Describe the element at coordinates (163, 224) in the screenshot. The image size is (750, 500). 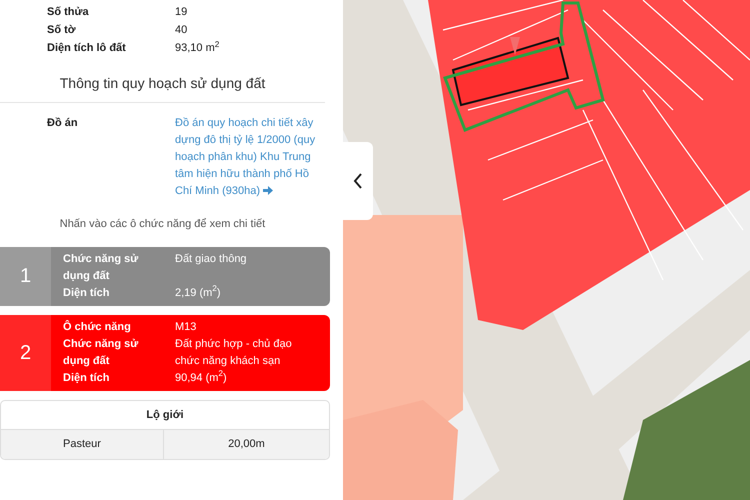
I see `hint-text: Nhấn vào các ô chức năng để xem chi tiết` at that location.